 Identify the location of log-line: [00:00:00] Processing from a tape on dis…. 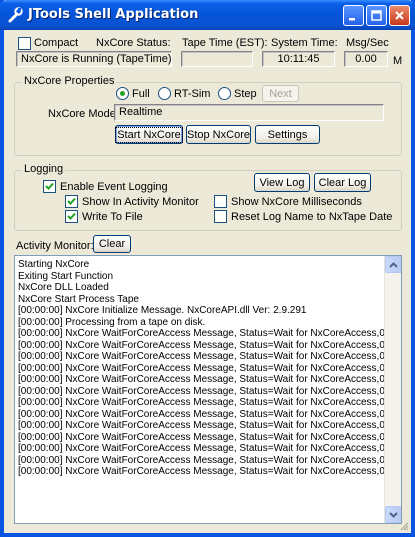
(112, 322).